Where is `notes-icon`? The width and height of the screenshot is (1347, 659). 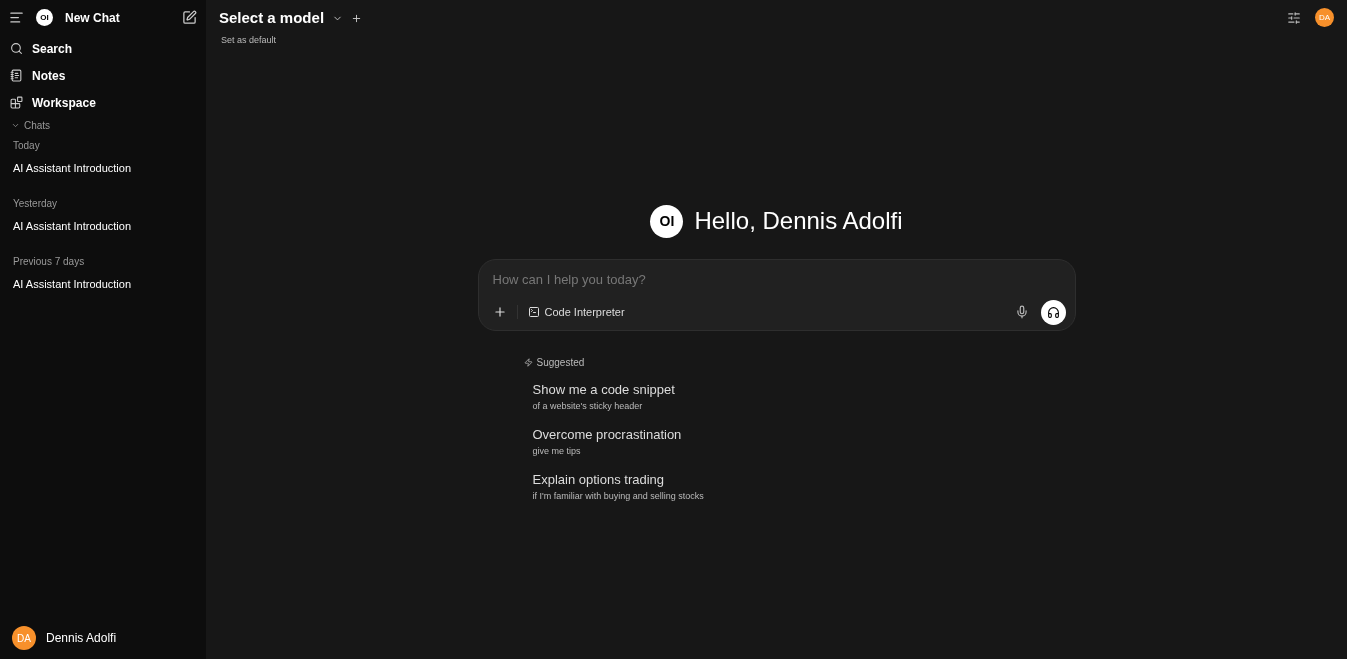
notes-icon is located at coordinates (16, 75).